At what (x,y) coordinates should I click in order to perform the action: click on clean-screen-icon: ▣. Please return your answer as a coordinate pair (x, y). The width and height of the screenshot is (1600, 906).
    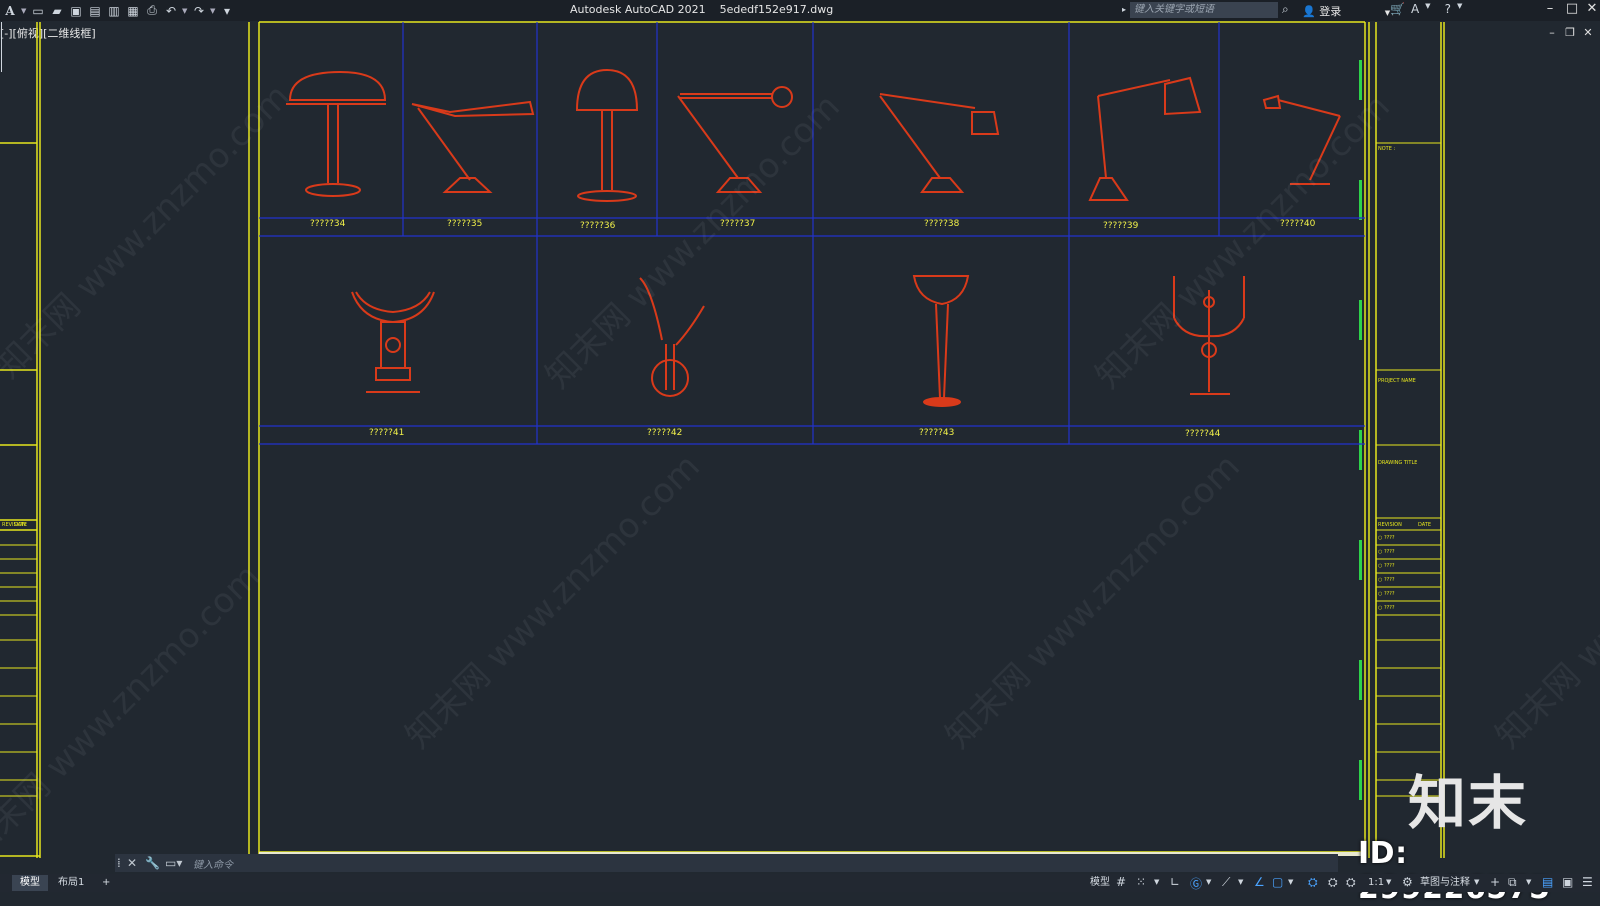
    Looking at the image, I should click on (1567, 882).